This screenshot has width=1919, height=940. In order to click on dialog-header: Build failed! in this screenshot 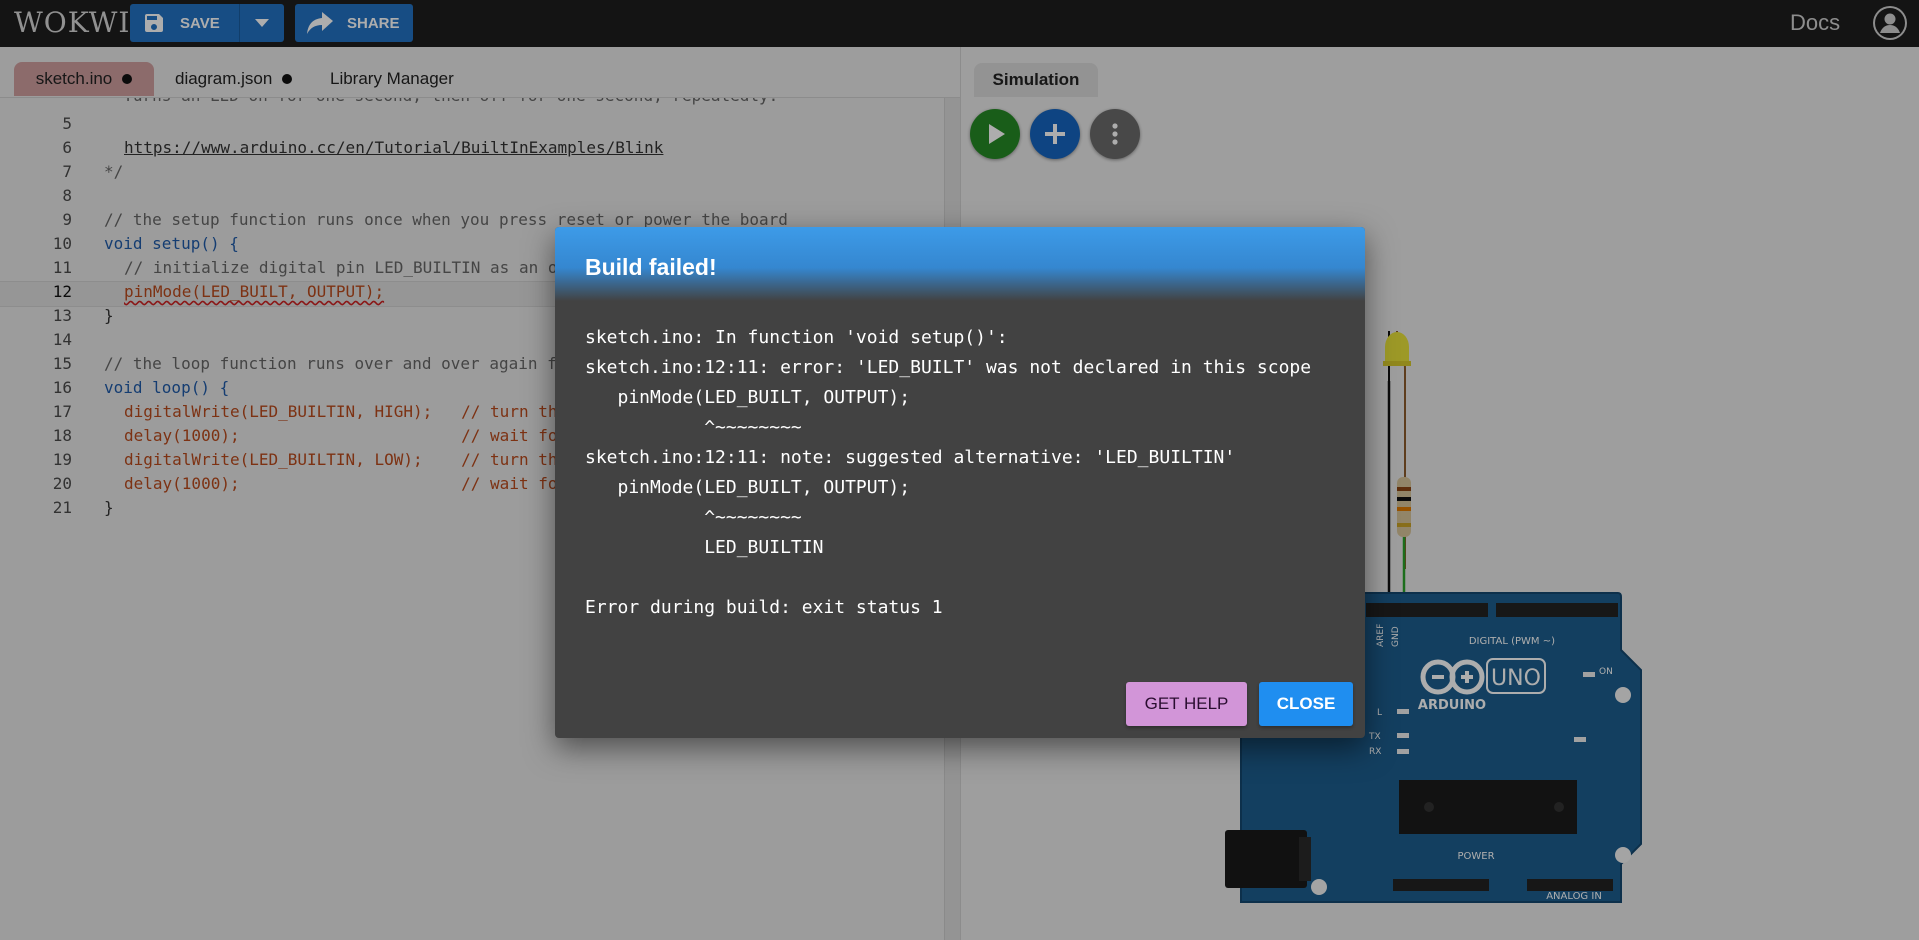, I will do `click(960, 264)`.